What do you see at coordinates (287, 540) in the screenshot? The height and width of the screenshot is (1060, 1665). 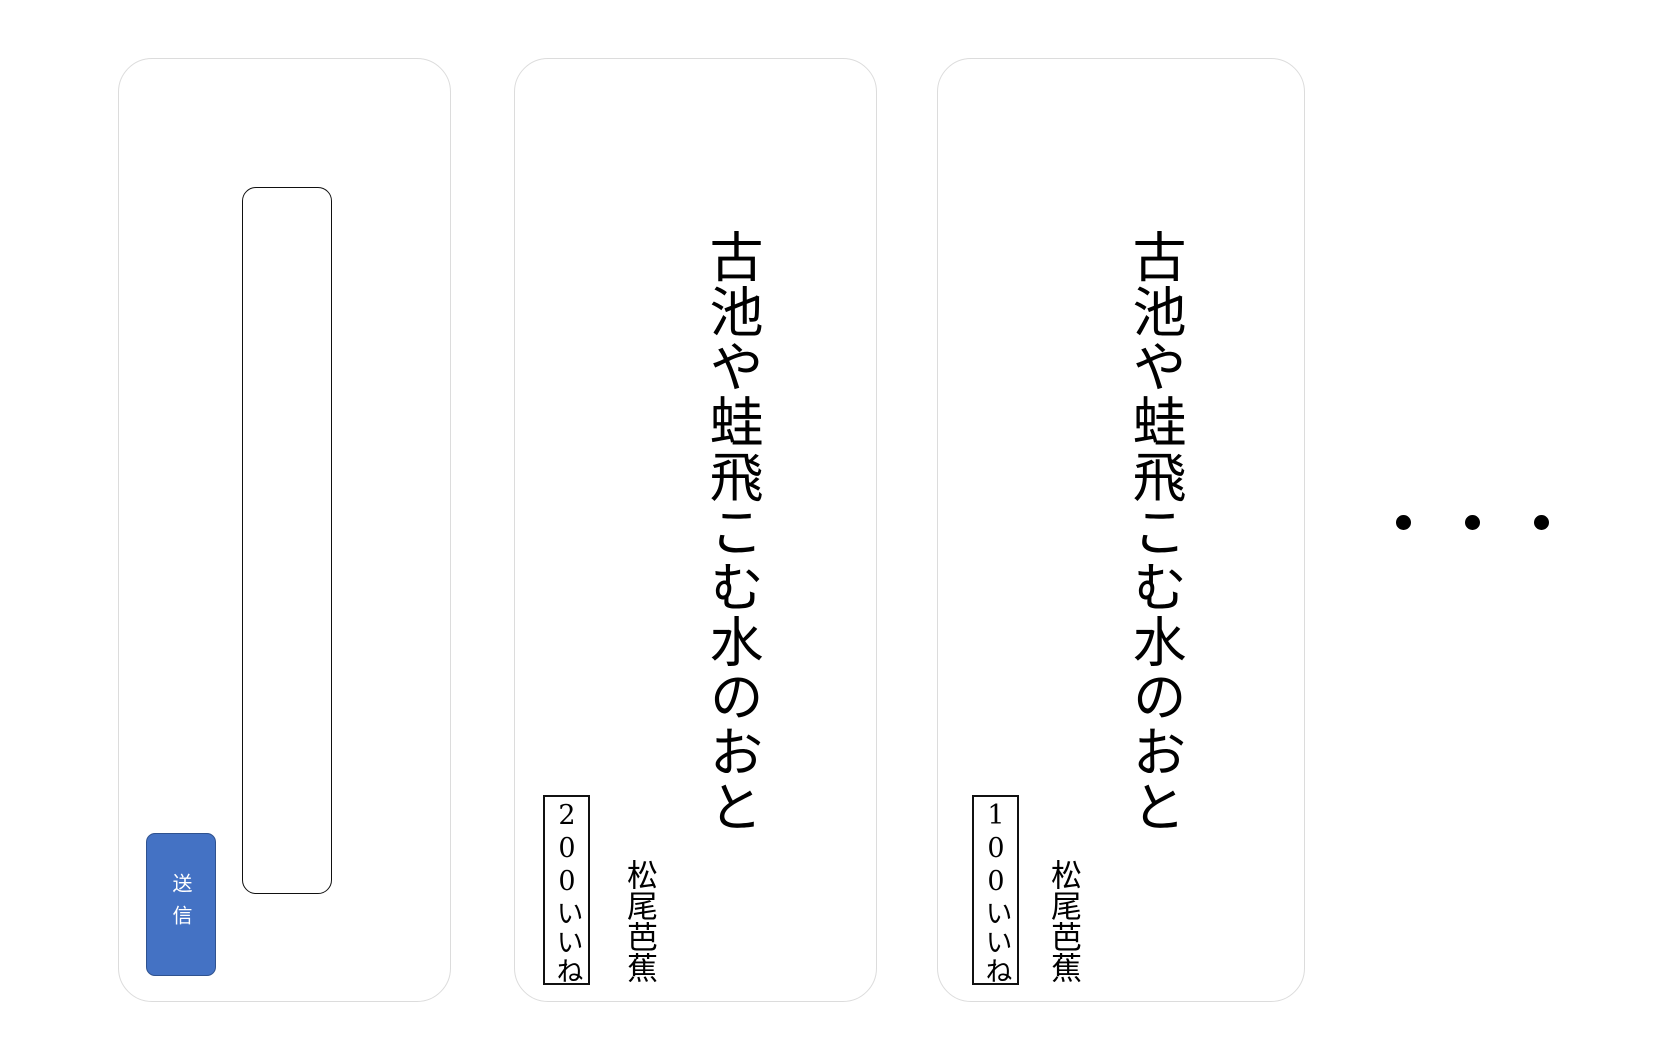 I see `poem-input` at bounding box center [287, 540].